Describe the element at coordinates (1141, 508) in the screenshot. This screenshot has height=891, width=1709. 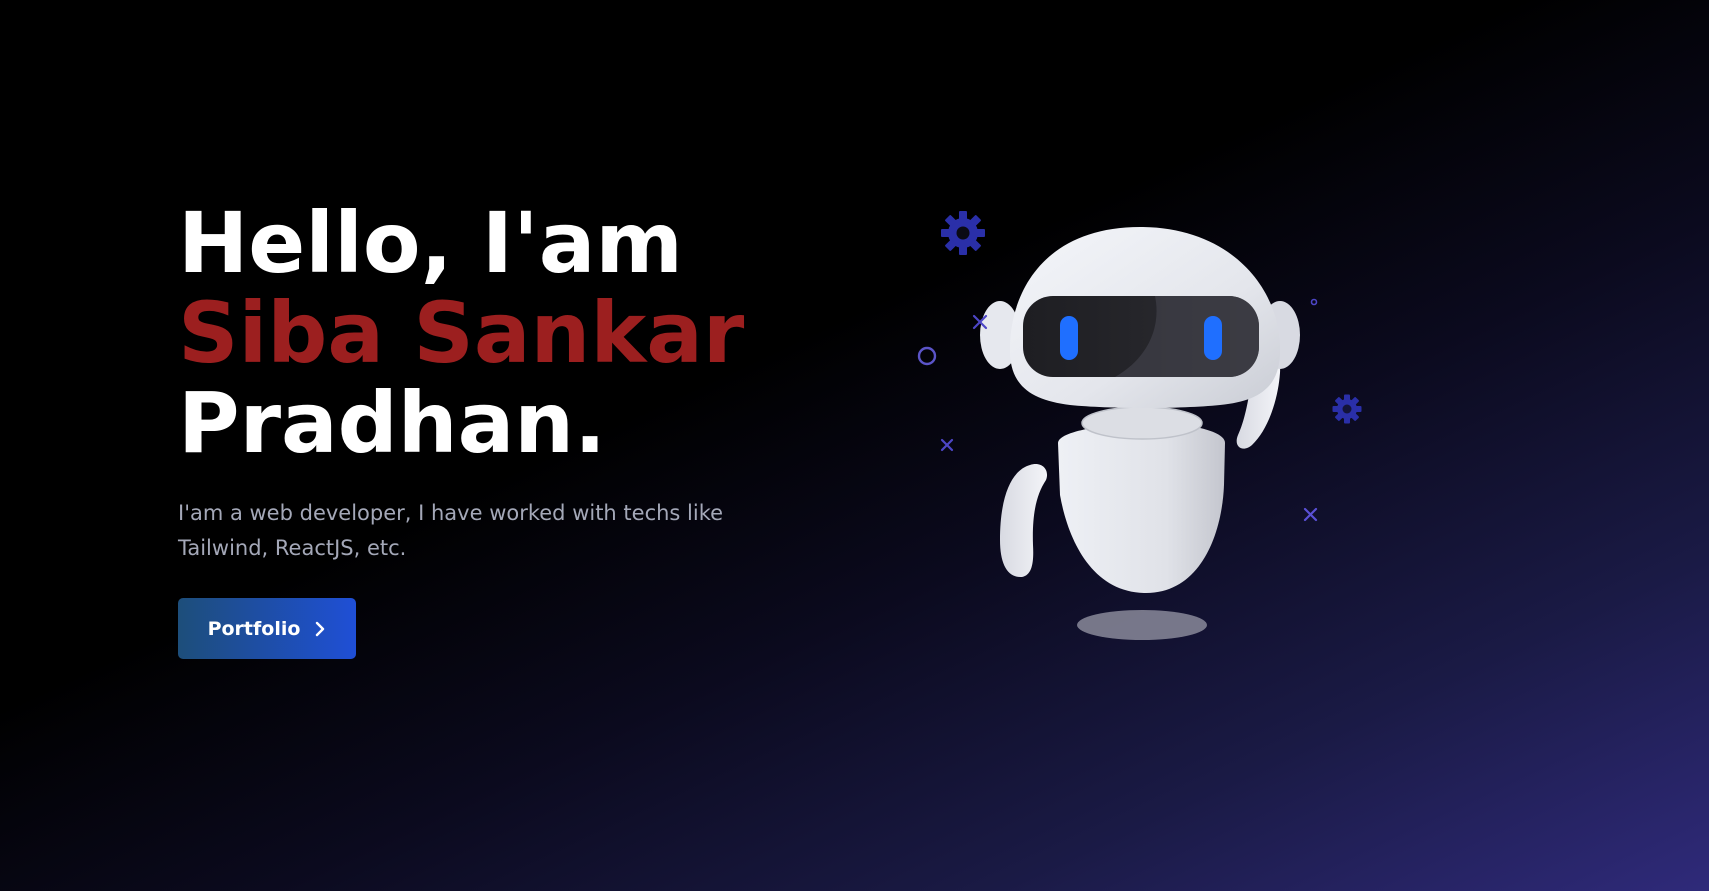
I see `robot-body` at that location.